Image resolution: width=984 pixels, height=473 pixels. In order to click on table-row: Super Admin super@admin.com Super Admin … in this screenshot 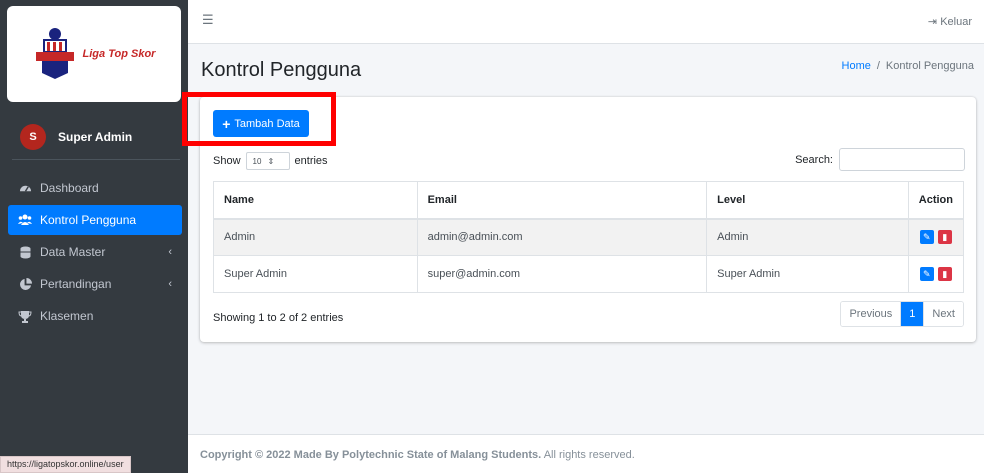, I will do `click(589, 274)`.